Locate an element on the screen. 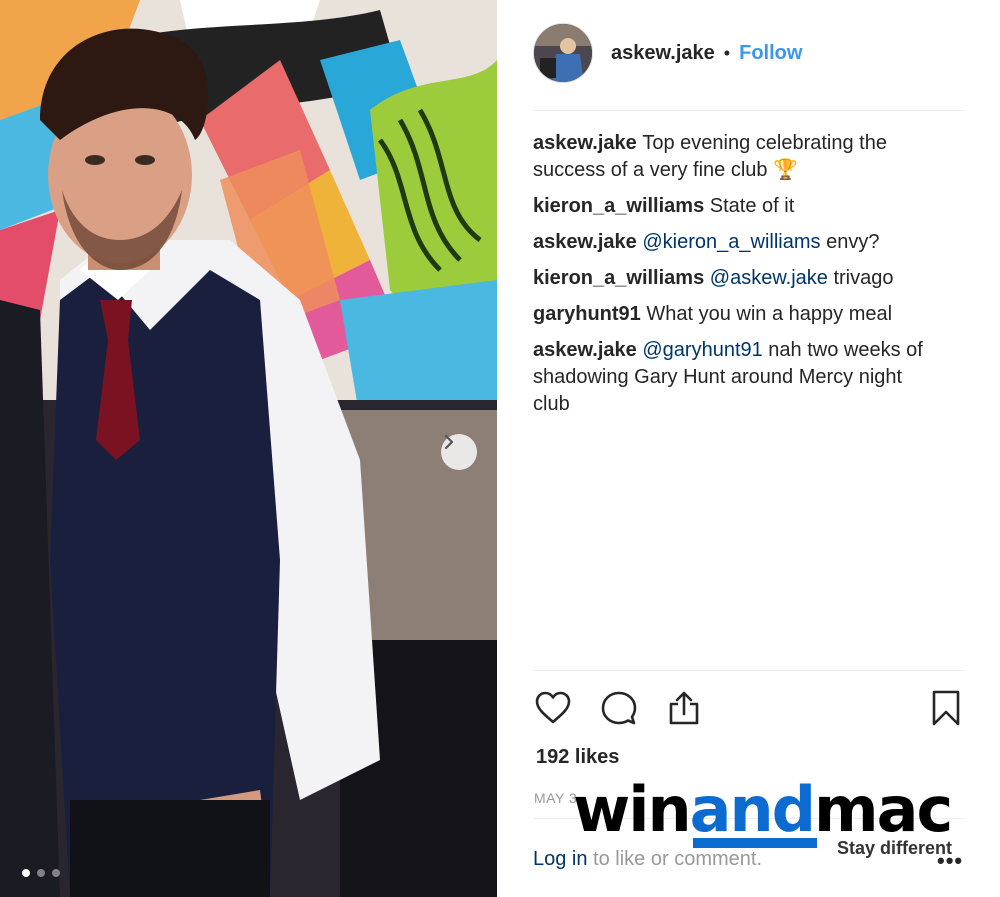 The height and width of the screenshot is (897, 1000). login-prompt-text: to like or comment. is located at coordinates (675, 859).